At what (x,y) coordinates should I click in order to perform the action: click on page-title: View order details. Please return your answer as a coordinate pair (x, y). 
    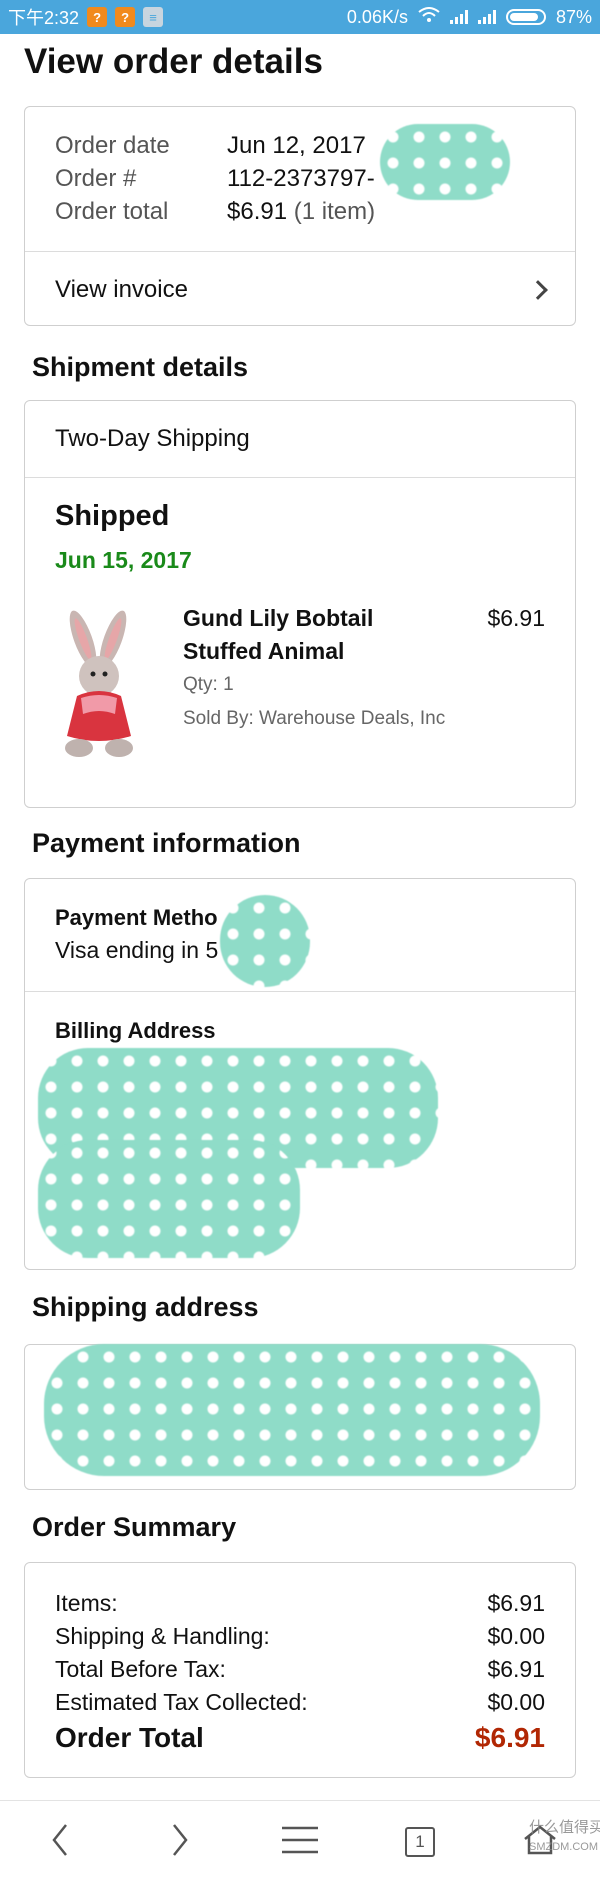
    Looking at the image, I should click on (173, 61).